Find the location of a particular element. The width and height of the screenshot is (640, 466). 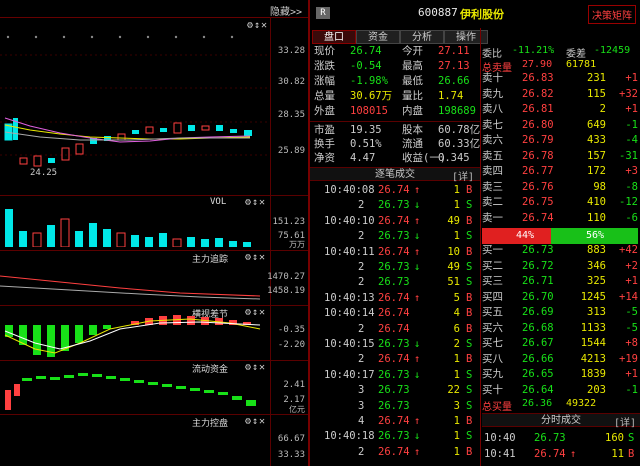

tick-time: 10:40:14 is located at coordinates (349, 313).